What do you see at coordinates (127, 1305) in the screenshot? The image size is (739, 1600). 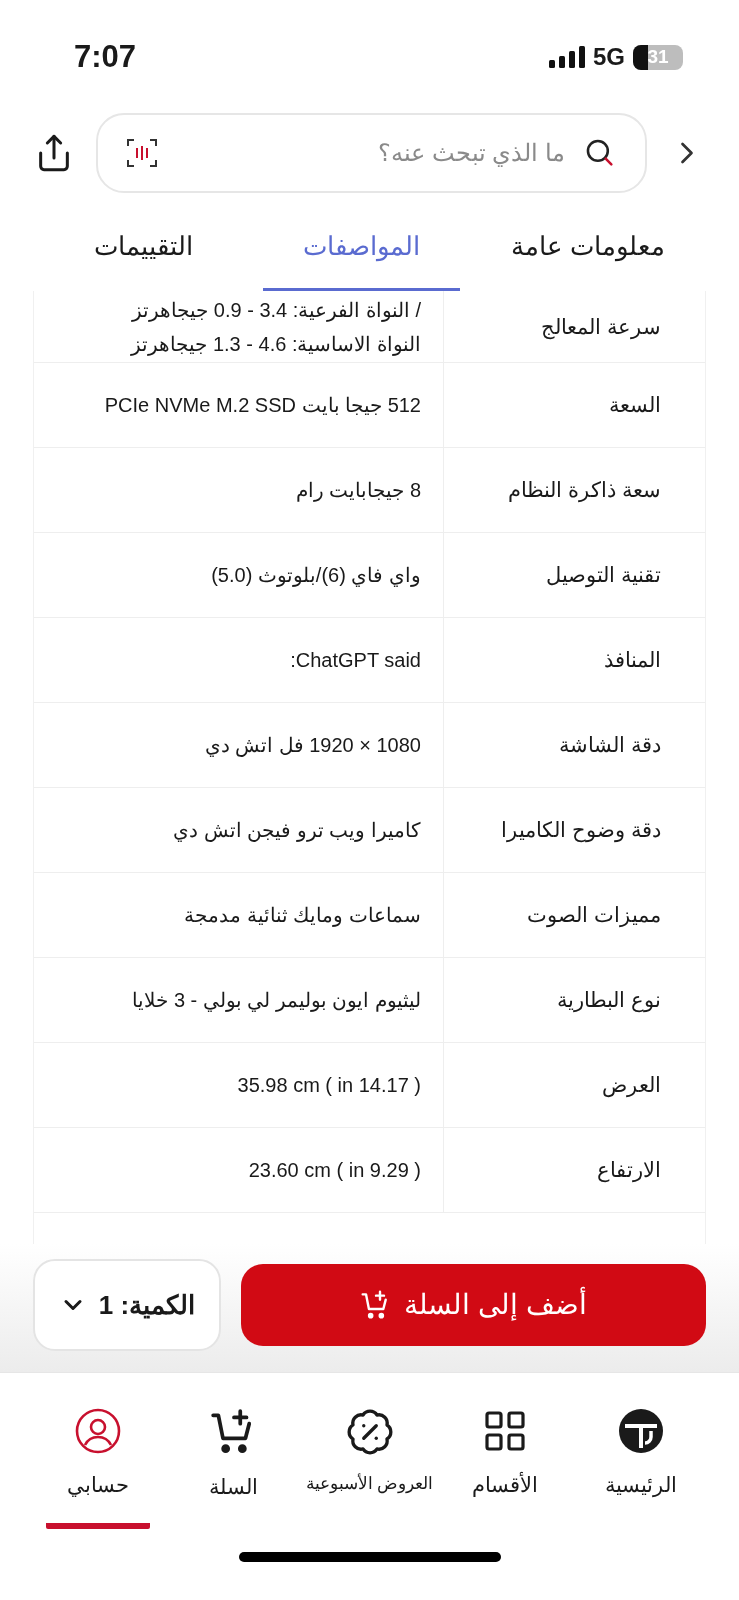 I see `quantity-dropdown: الكمية: 1` at bounding box center [127, 1305].